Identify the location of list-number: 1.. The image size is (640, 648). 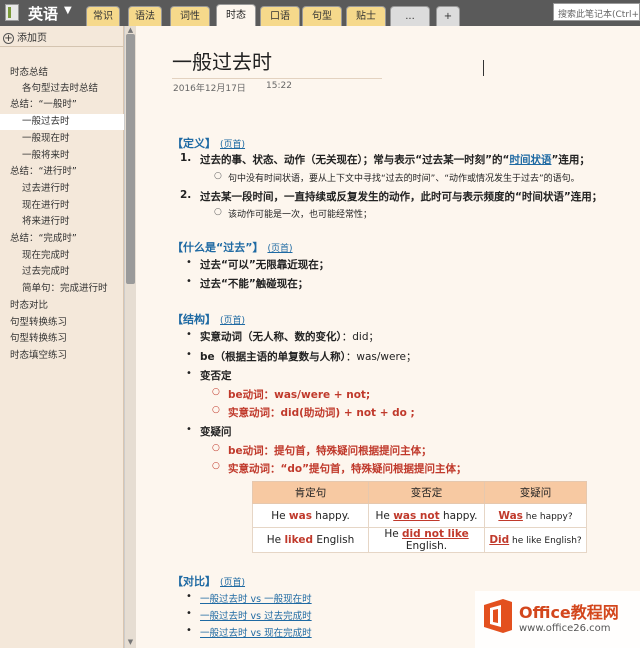
(186, 158).